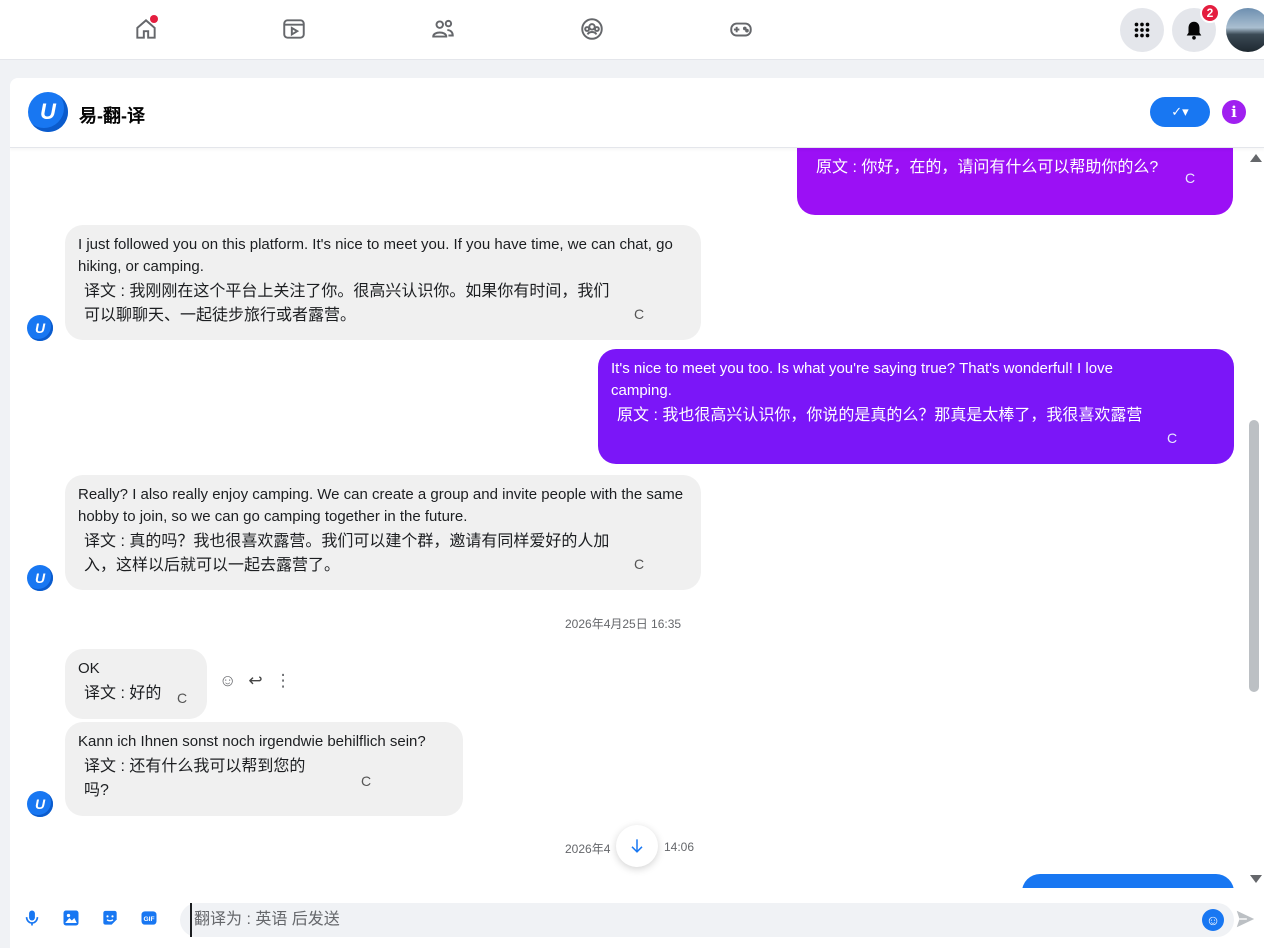  I want to click on info-icon: i, so click(1234, 112).